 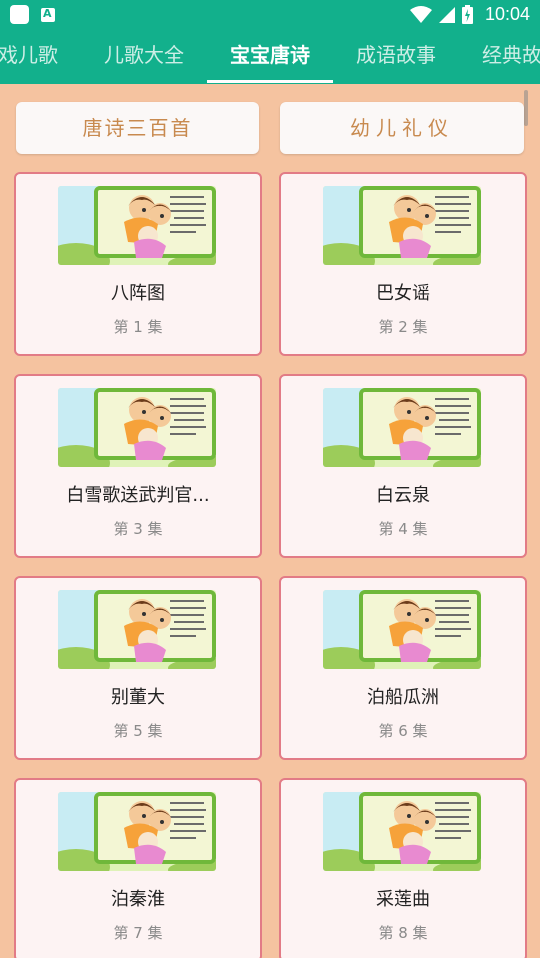 I want to click on poem-card-6: 泊船瓜洲 第 6 集, so click(x=403, y=668).